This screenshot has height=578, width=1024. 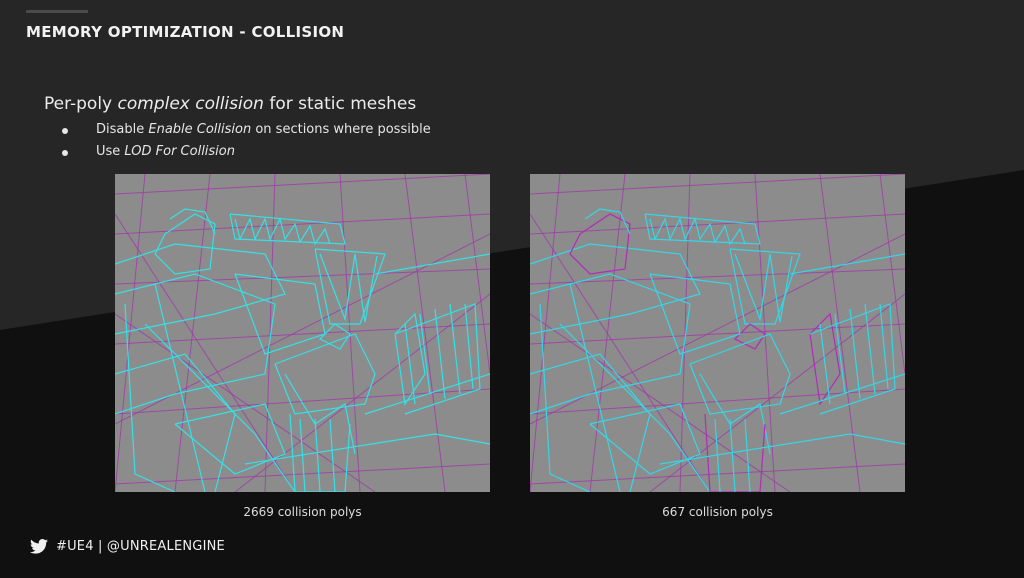 What do you see at coordinates (39, 546) in the screenshot?
I see `twitter-bird-icon` at bounding box center [39, 546].